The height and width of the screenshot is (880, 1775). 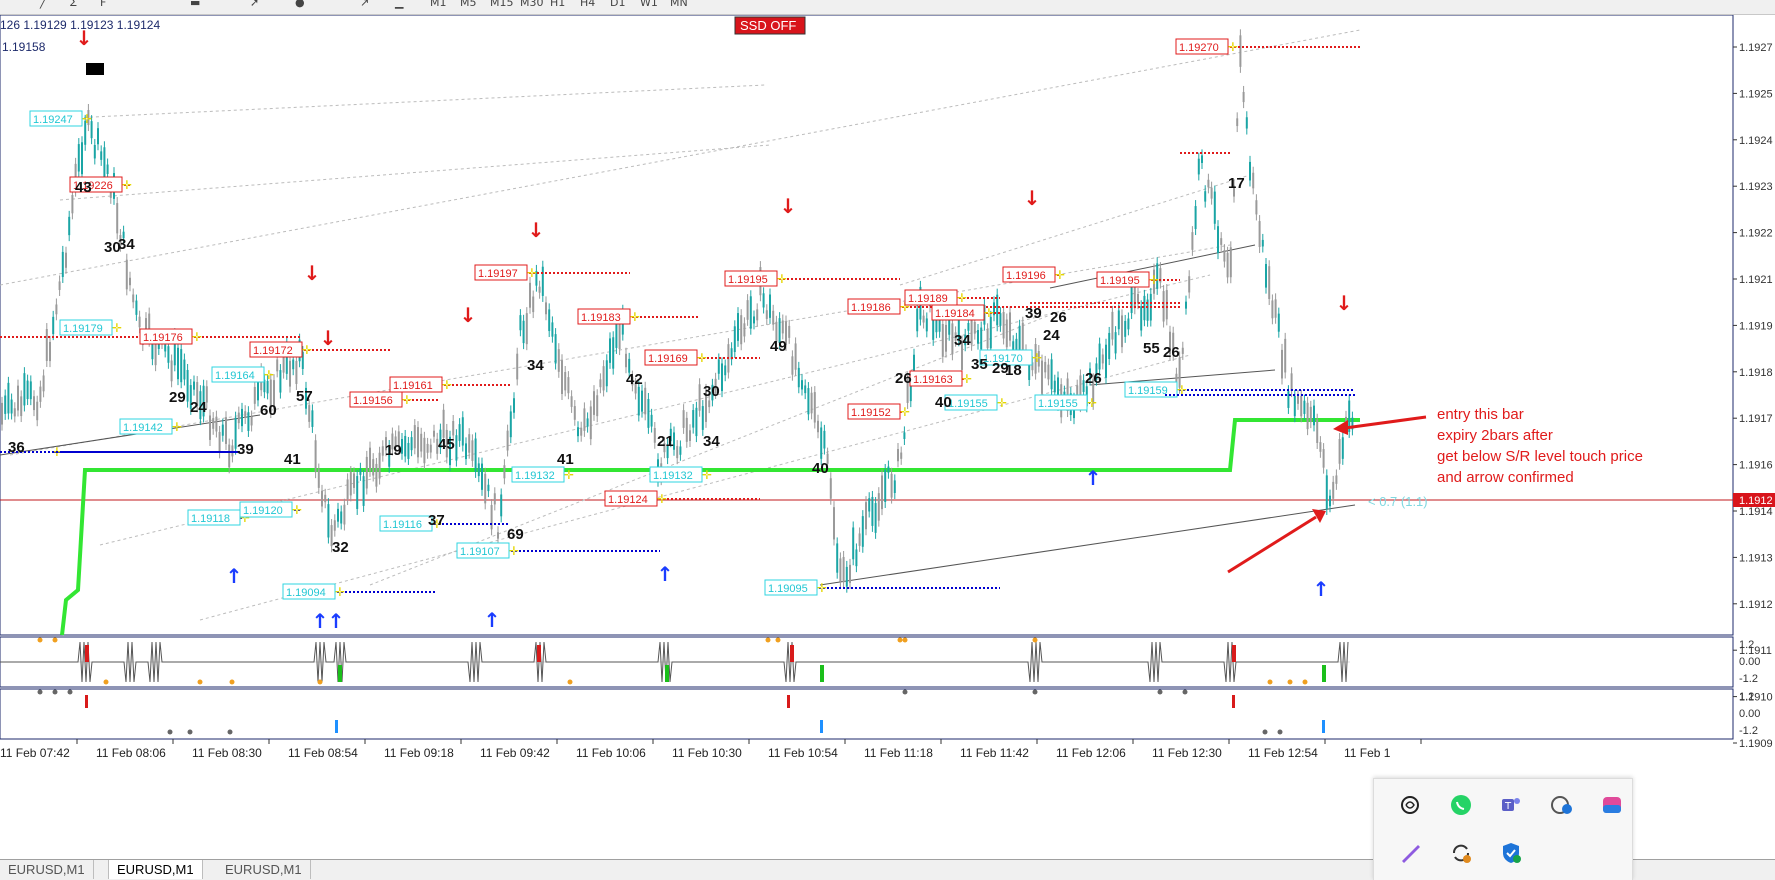 What do you see at coordinates (1756, 501) in the screenshot?
I see `current-price-tag: 1.1912` at bounding box center [1756, 501].